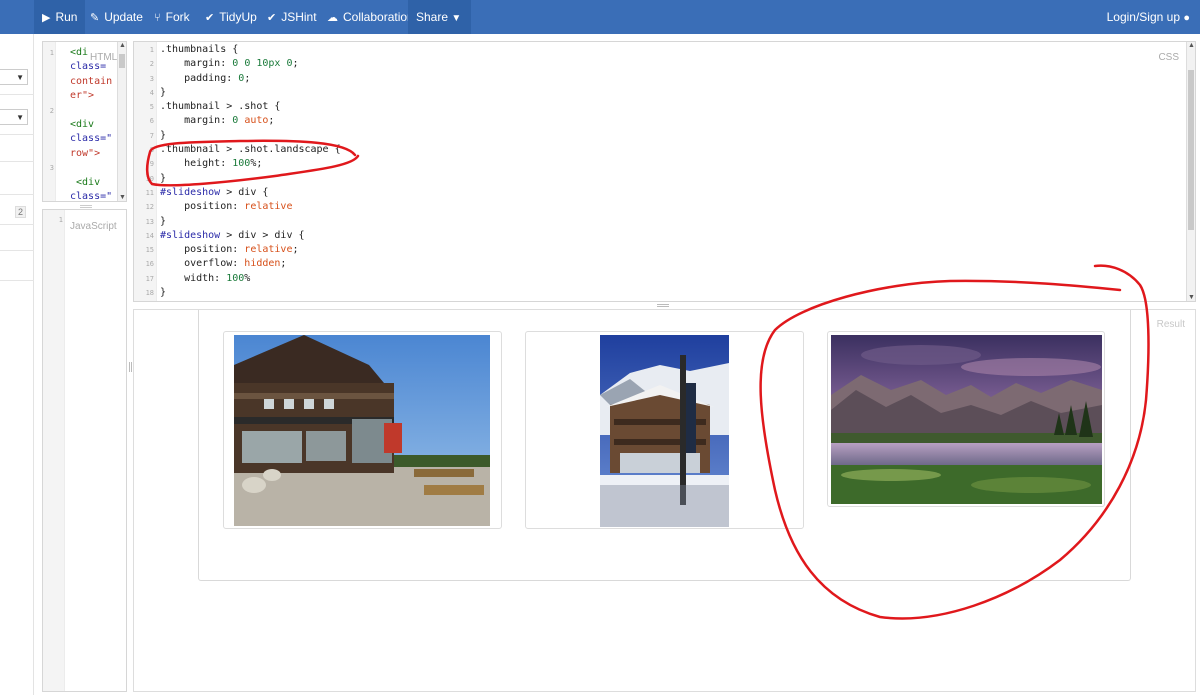  I want to click on code-text: height: 100%;, so click(211, 164).